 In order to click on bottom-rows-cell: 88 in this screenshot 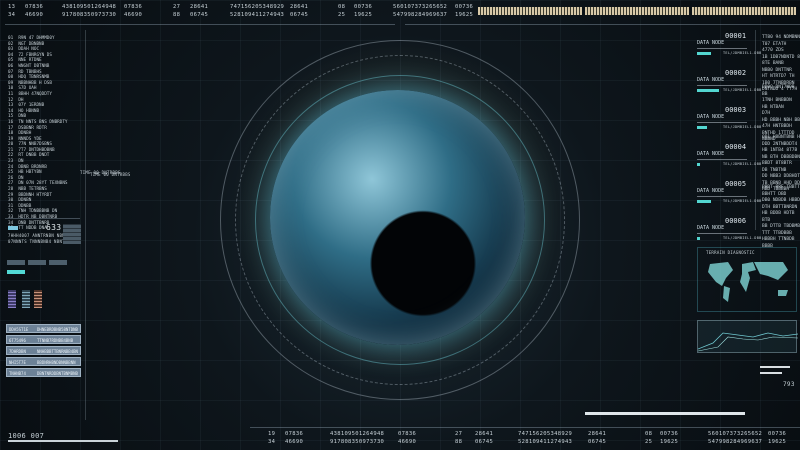, I will do `click(459, 442)`.